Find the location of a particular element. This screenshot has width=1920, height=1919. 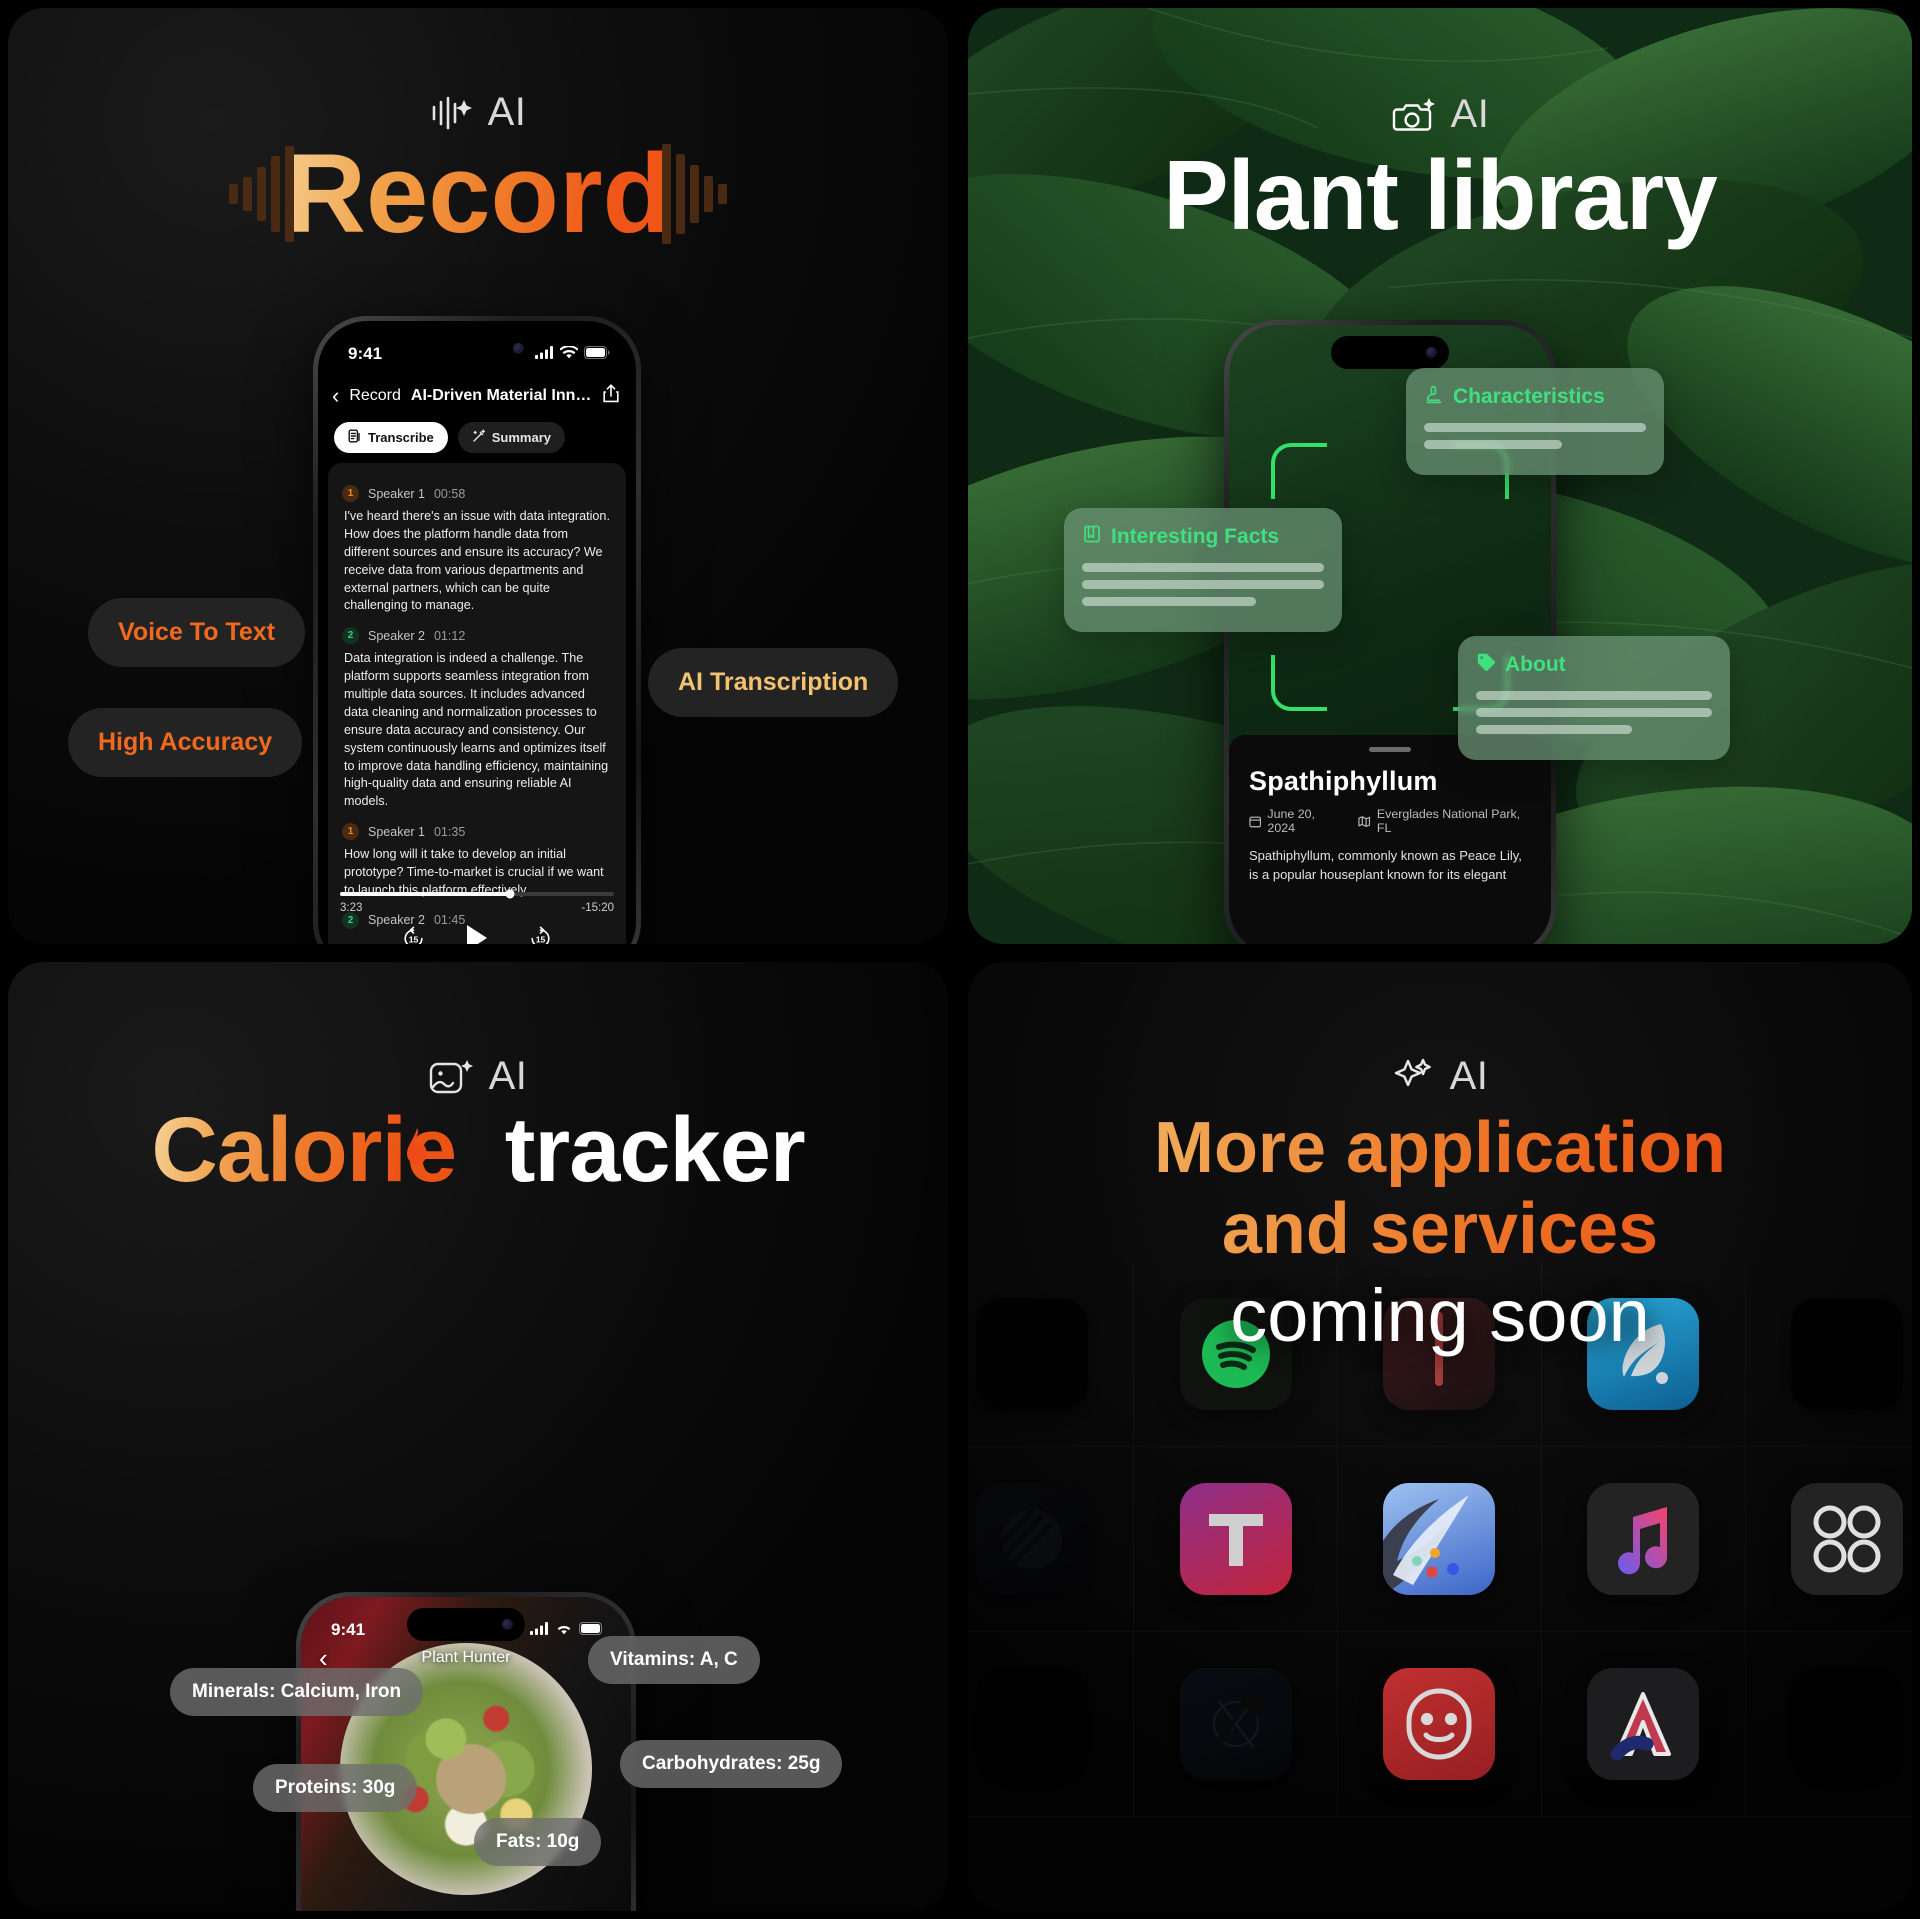

hammer-icon is located at coordinates (1236, 1725).